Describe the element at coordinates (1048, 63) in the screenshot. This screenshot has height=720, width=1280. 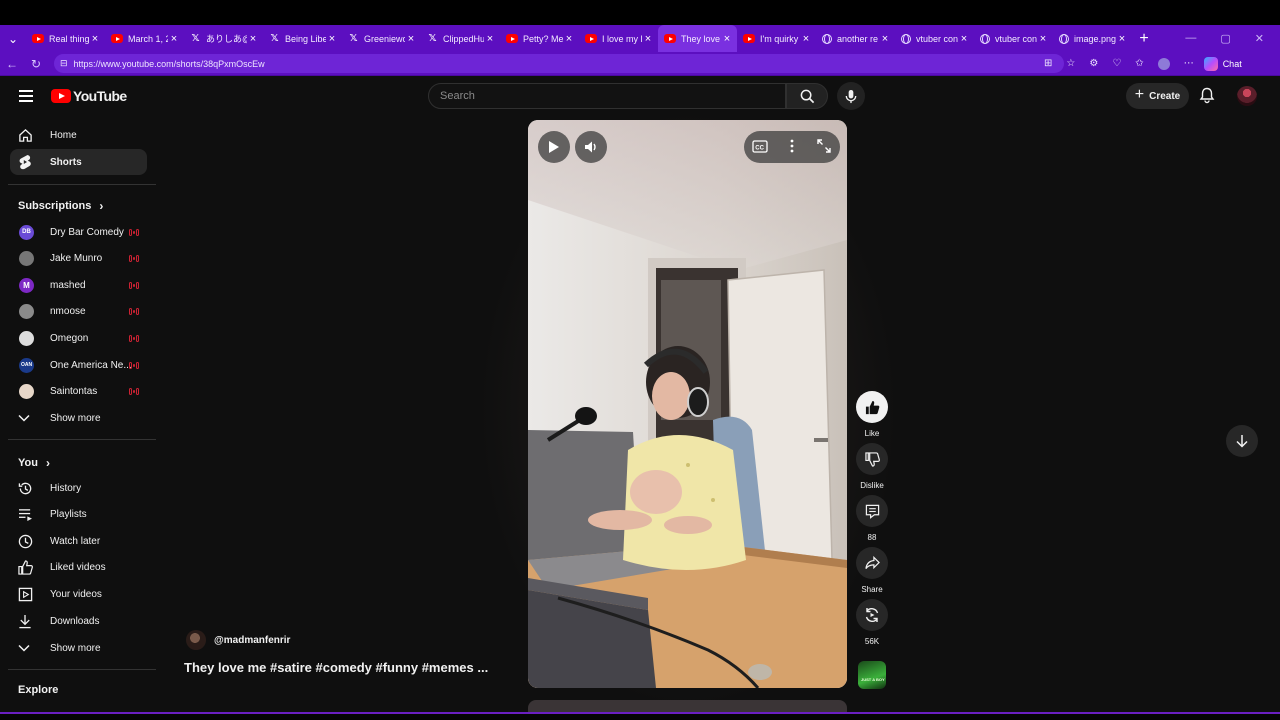
I see `reader-mode-icon: ⊞` at that location.